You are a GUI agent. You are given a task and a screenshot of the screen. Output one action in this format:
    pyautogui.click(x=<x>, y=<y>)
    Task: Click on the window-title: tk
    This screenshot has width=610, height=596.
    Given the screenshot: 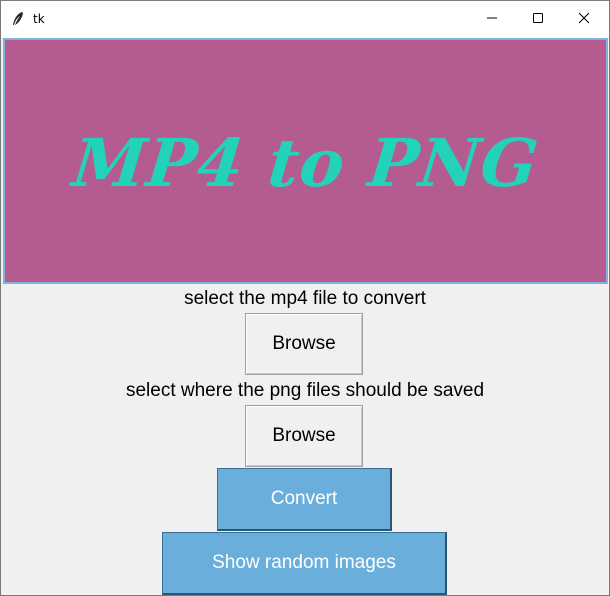 What is the action you would take?
    pyautogui.click(x=39, y=19)
    